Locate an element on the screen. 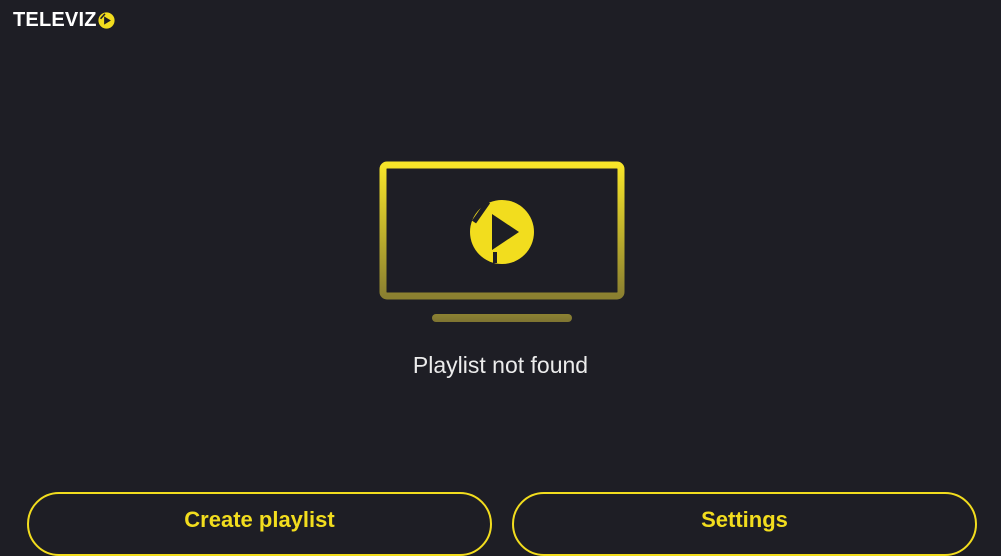 This screenshot has width=1001, height=556. settings-button: Settings is located at coordinates (744, 524).